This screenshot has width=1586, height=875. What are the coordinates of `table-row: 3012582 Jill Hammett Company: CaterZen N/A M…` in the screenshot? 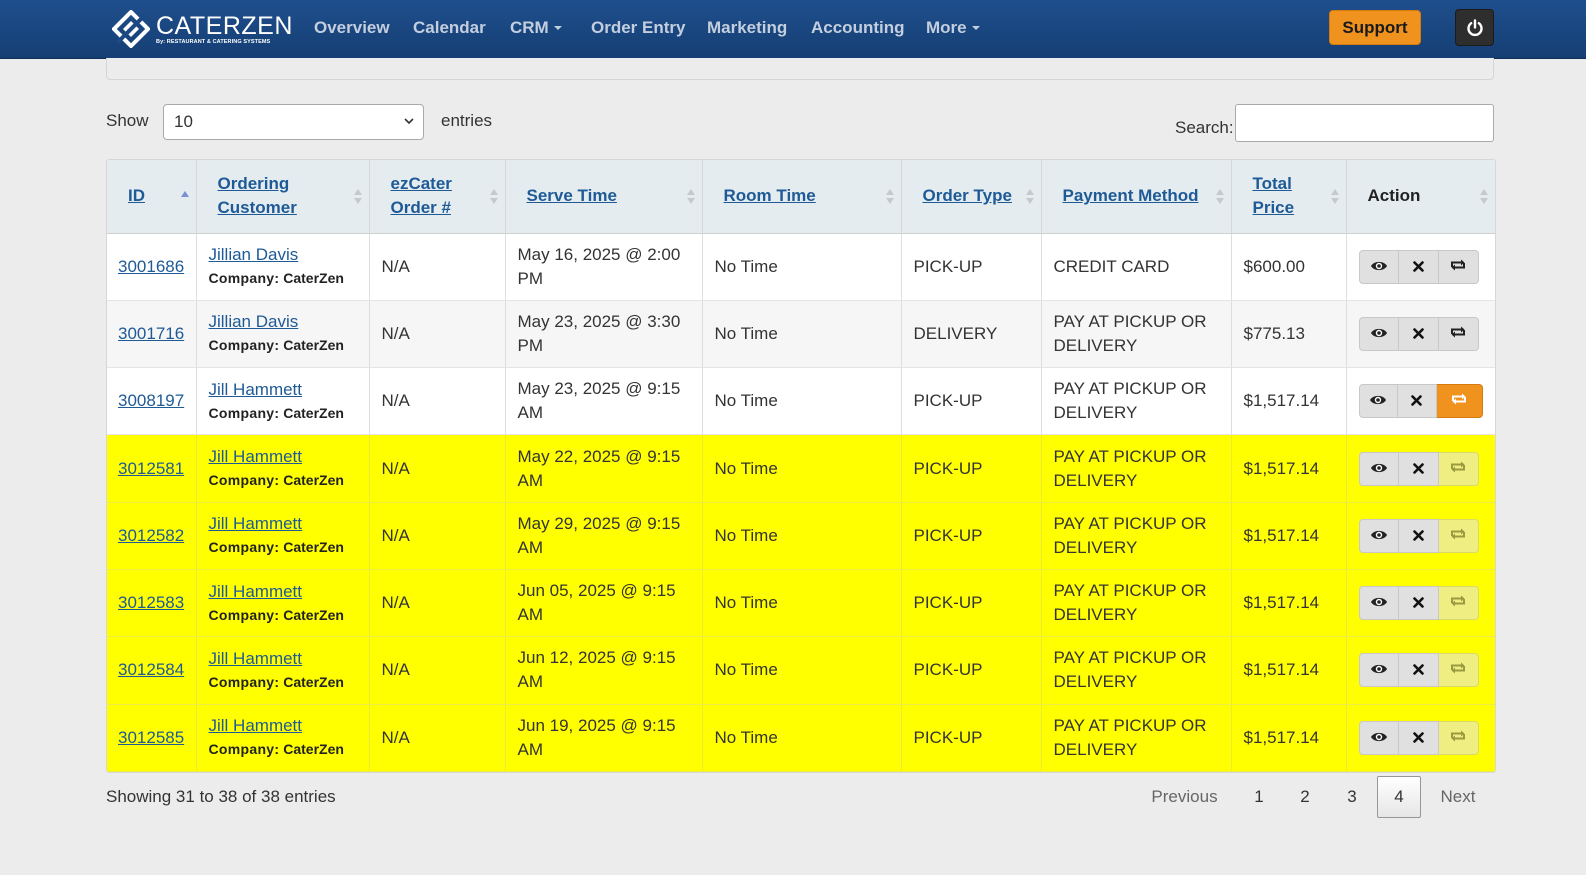 It's located at (801, 536).